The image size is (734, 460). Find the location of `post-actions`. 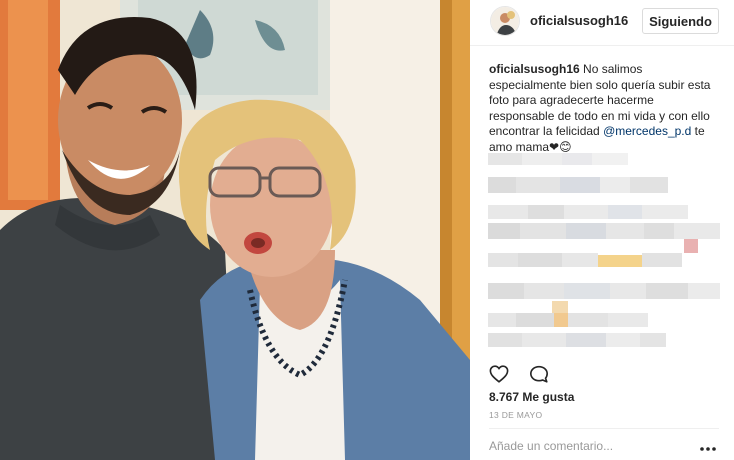

post-actions is located at coordinates (527, 375).